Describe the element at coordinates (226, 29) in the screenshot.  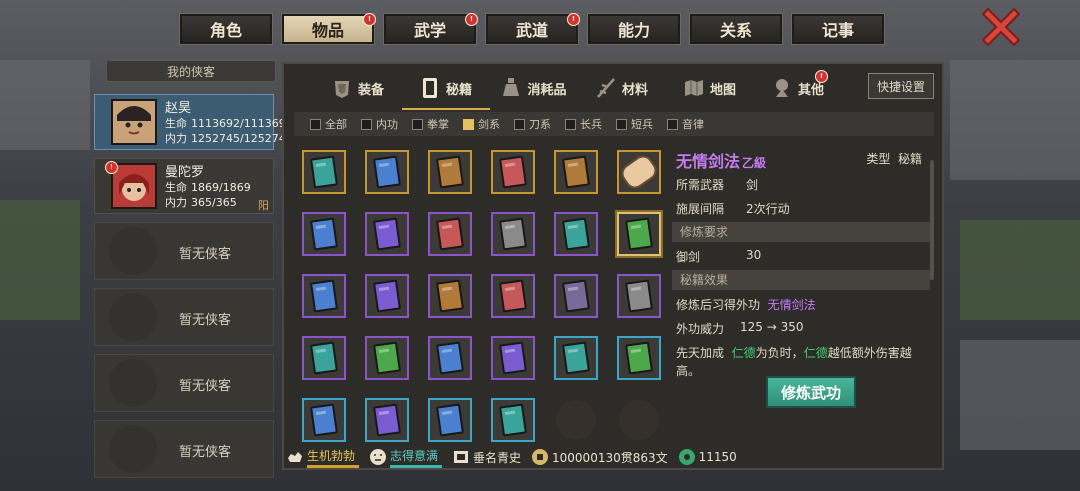
I see `tab-role: 角色` at that location.